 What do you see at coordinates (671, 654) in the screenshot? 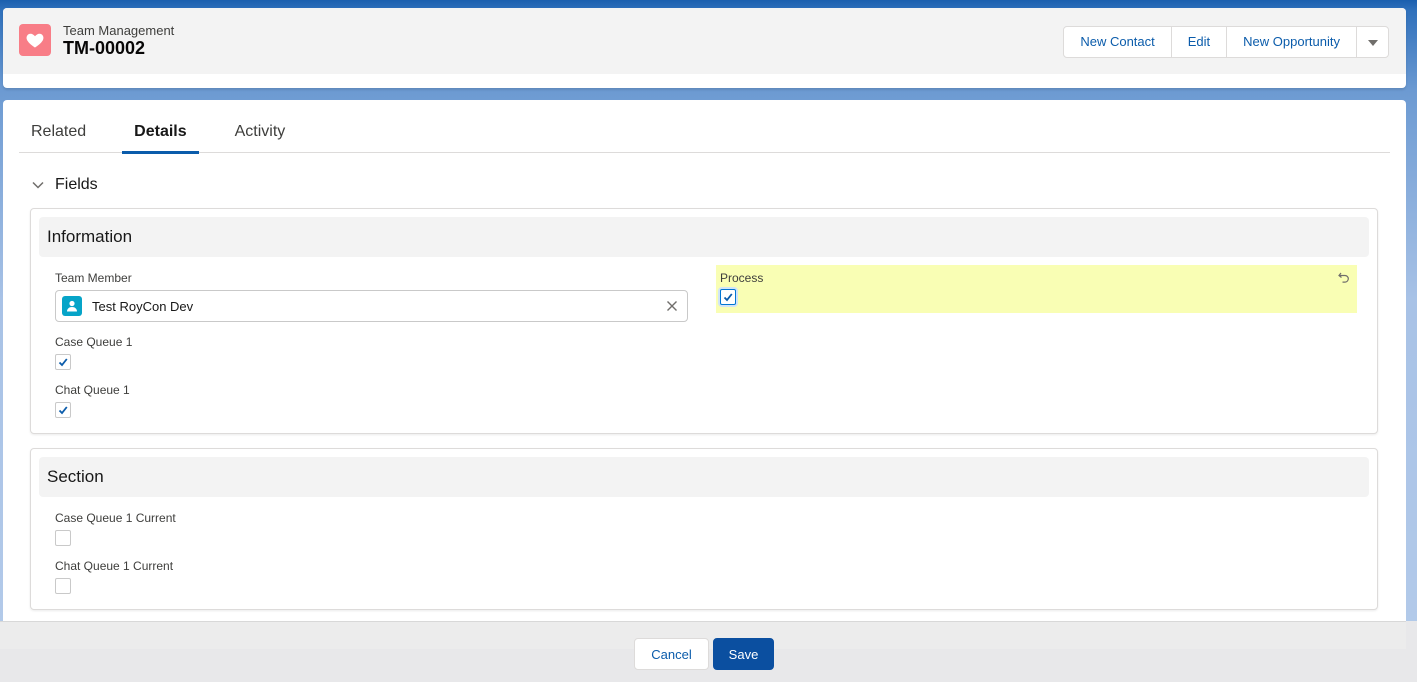
I see `cancel-button: Cancel` at bounding box center [671, 654].